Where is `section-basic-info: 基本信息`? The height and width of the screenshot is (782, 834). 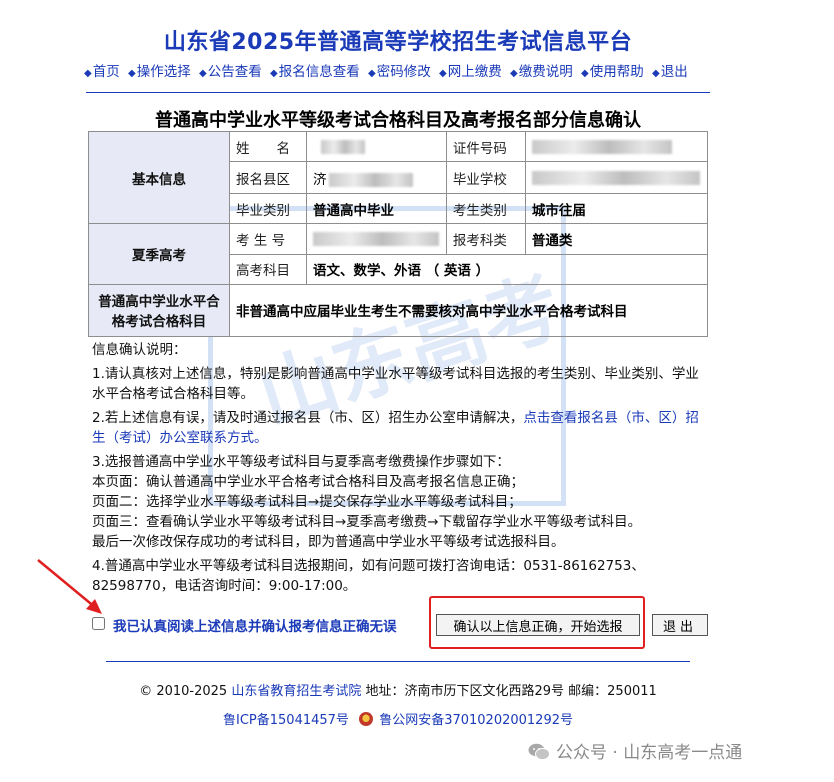 section-basic-info: 基本信息 is located at coordinates (159, 177).